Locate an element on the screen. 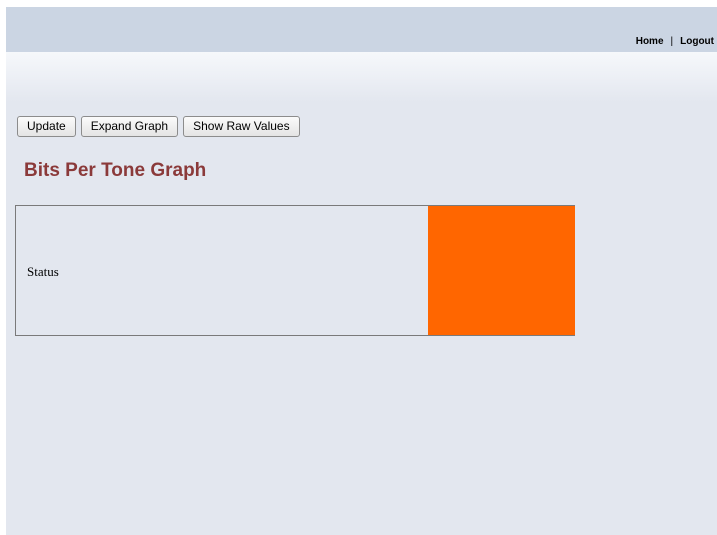  status-label: Status is located at coordinates (43, 271).